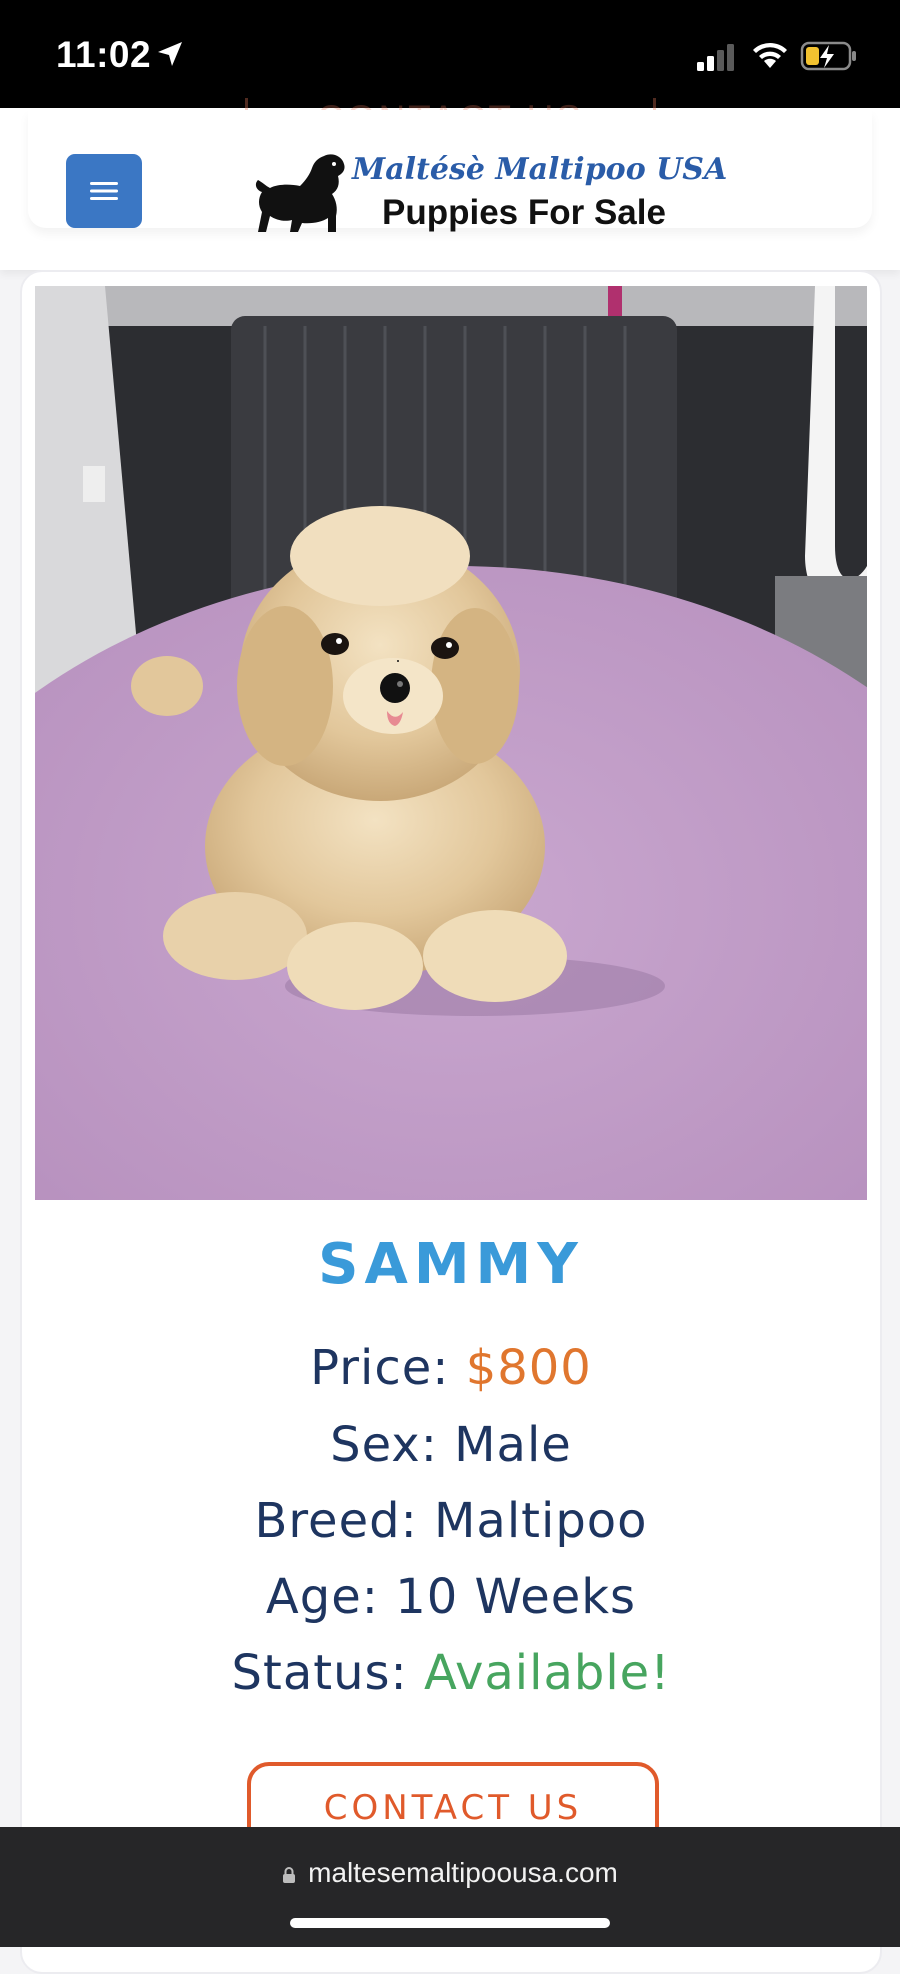  What do you see at coordinates (770, 55) in the screenshot?
I see `wifi-icon` at bounding box center [770, 55].